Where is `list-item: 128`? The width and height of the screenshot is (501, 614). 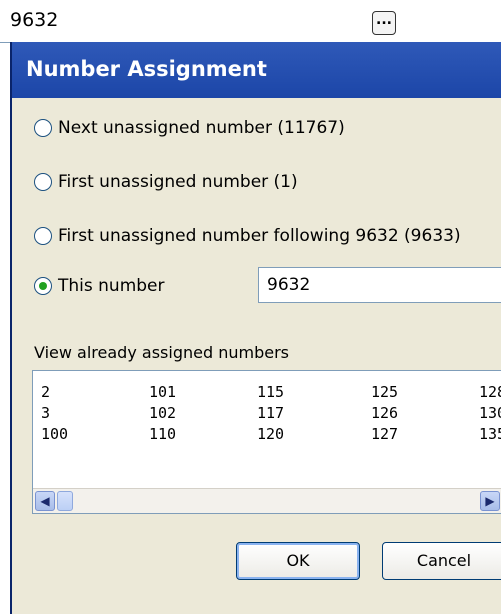
list-item: 128 is located at coordinates (490, 392).